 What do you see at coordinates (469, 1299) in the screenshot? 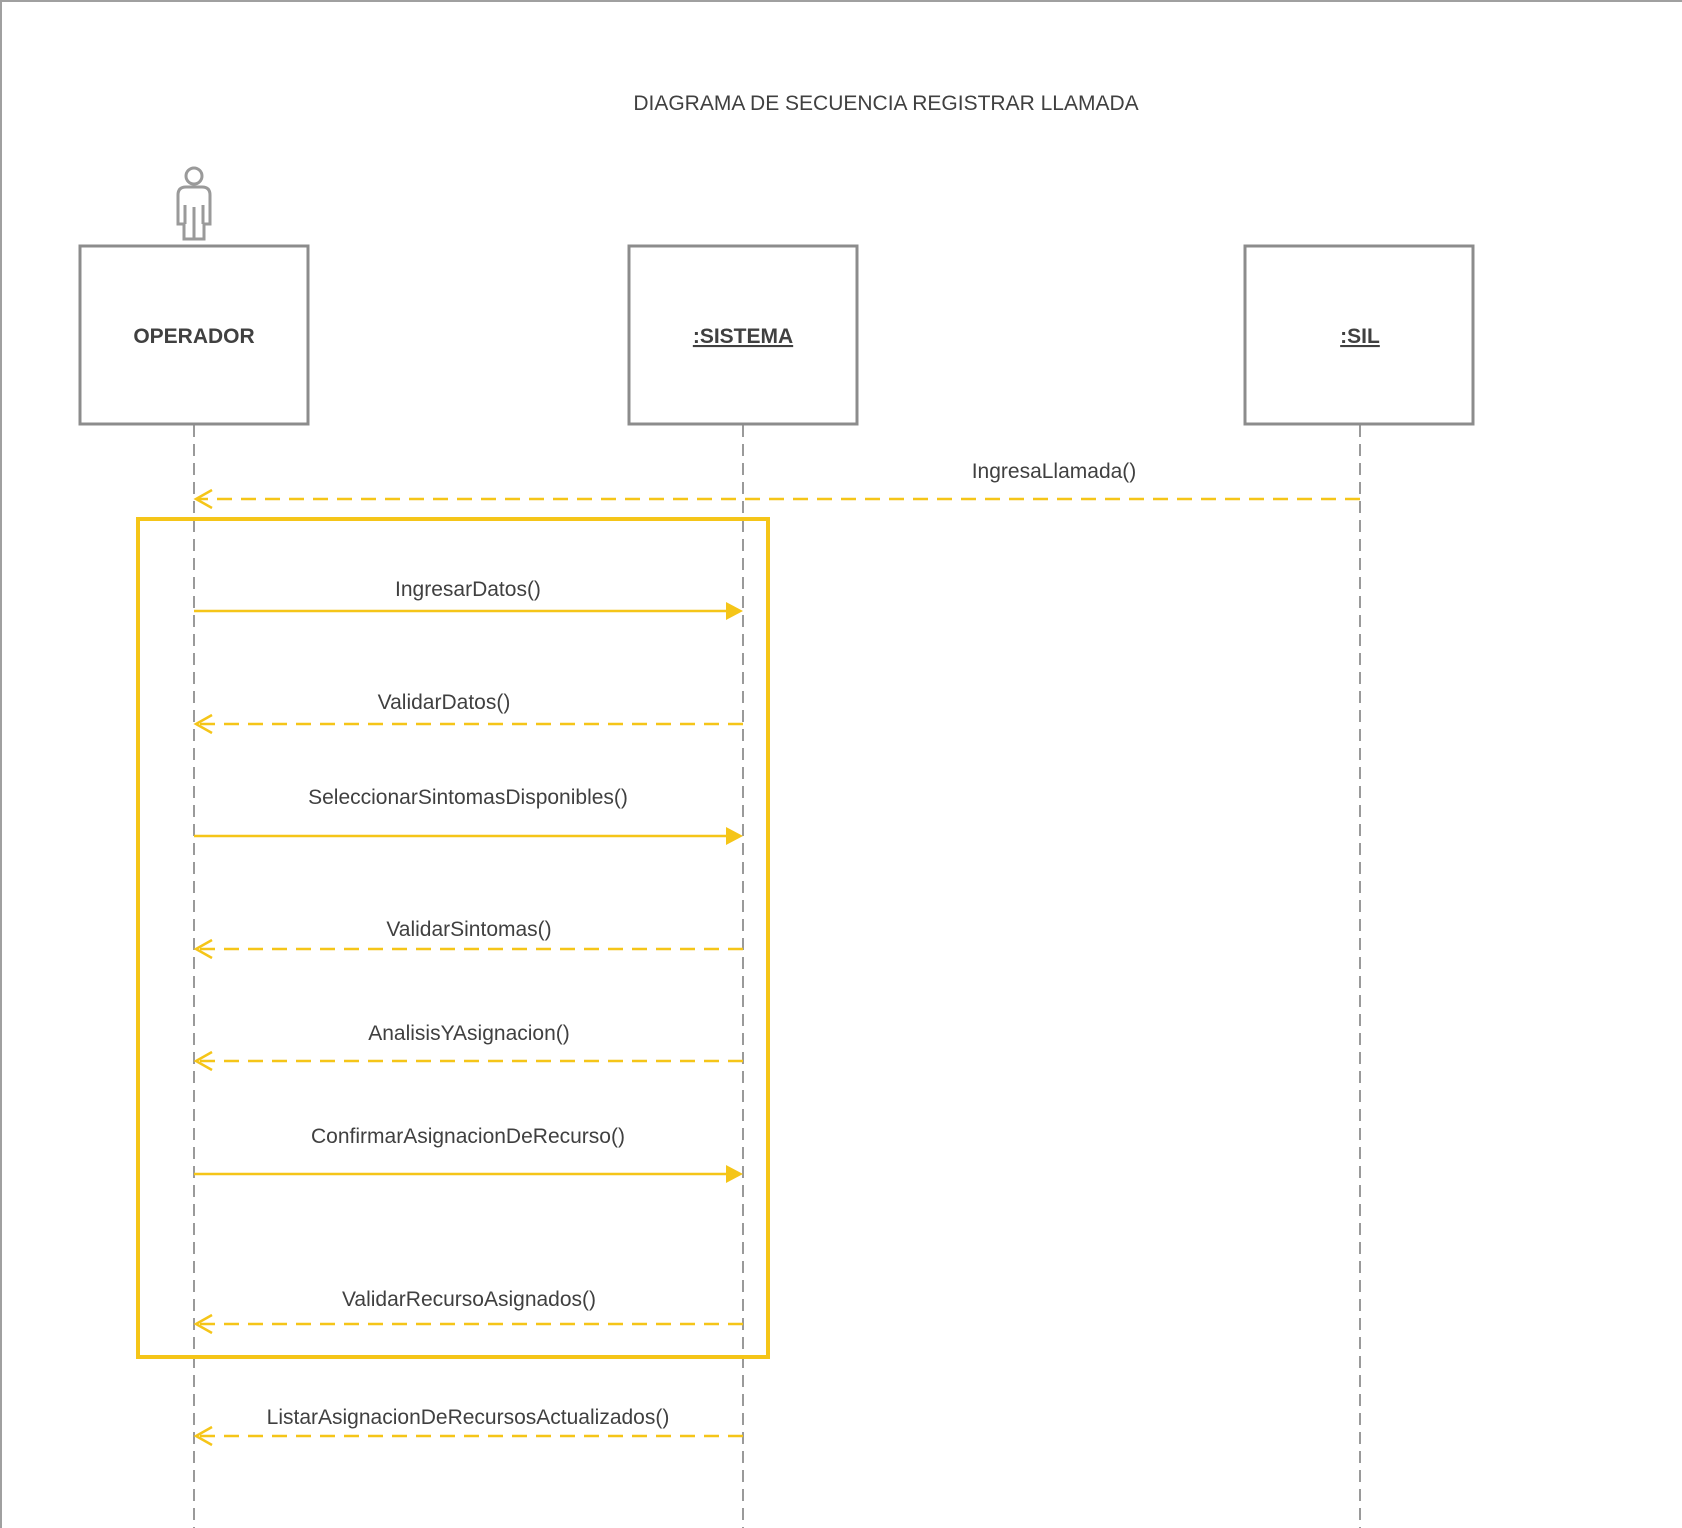
I see `message-label: ValidarRecursoAsignados()` at bounding box center [469, 1299].